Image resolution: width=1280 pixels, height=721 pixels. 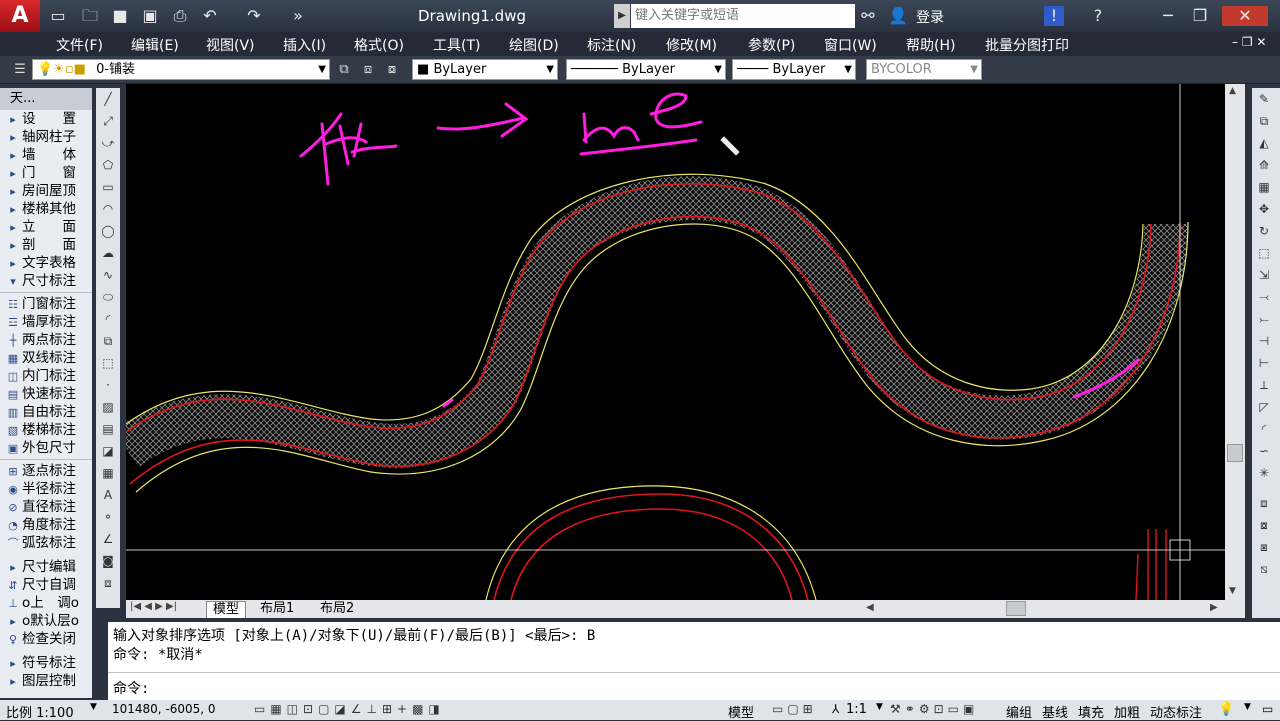 What do you see at coordinates (46, 525) in the screenshot?
I see `panel-item: ◔ 角度标注` at bounding box center [46, 525].